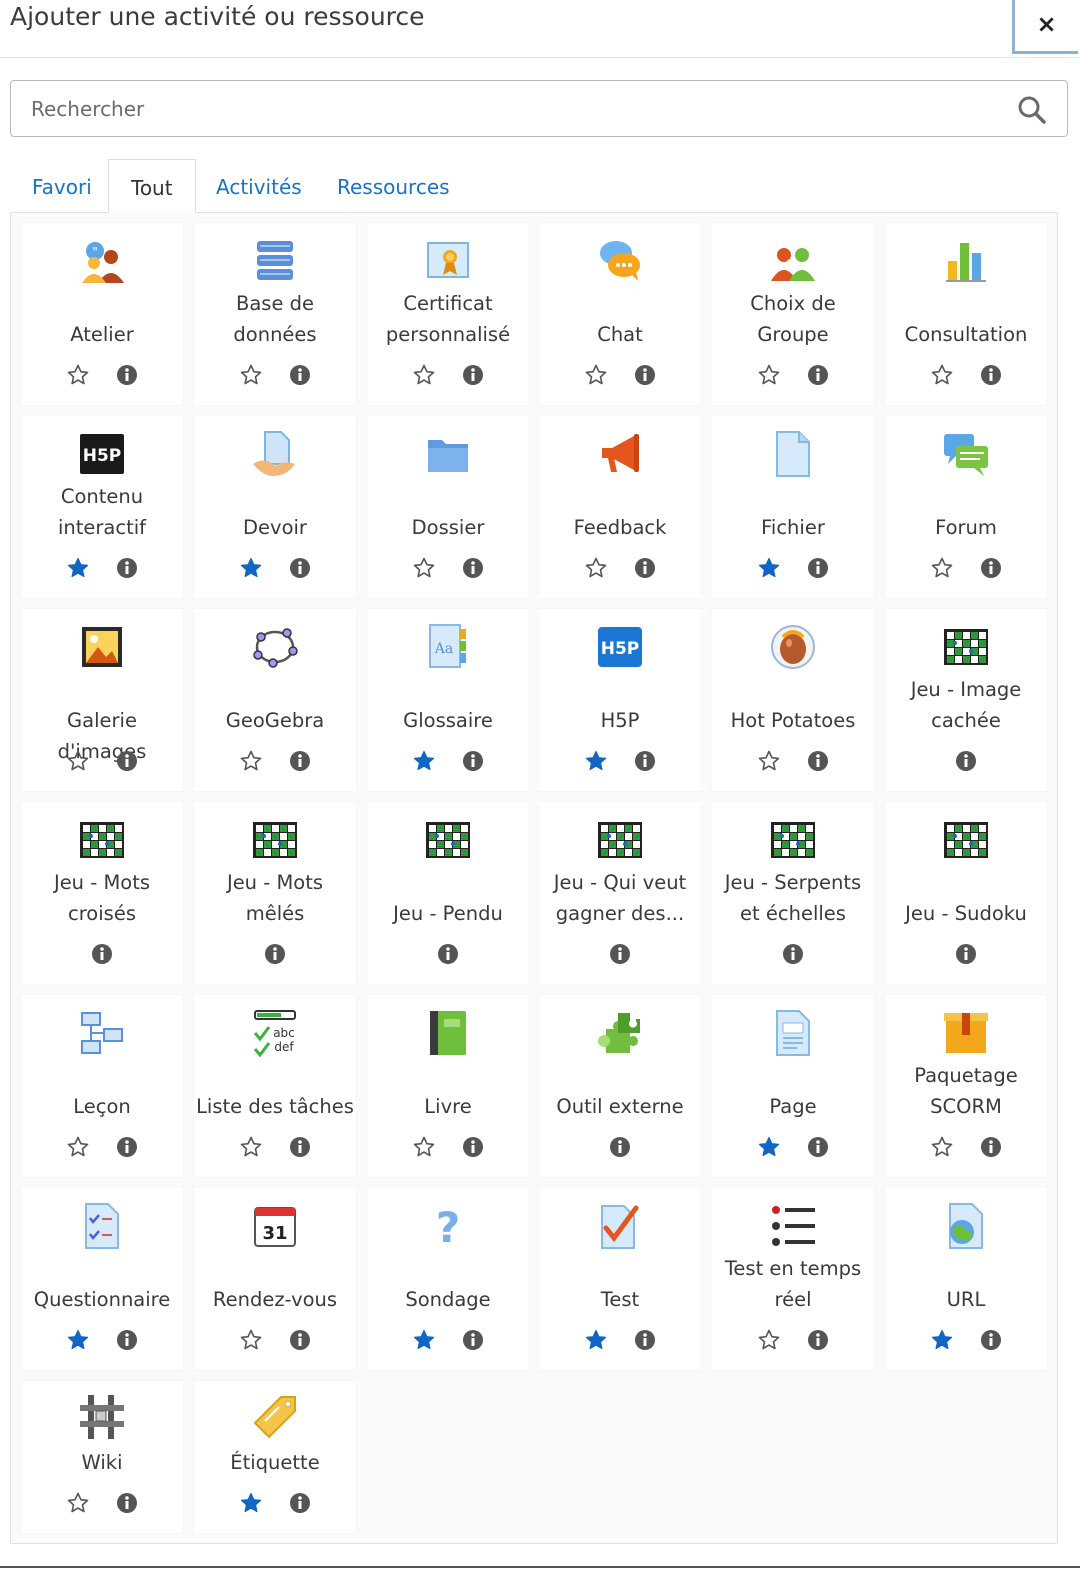 This screenshot has width=1080, height=1582. Describe the element at coordinates (966, 1279) in the screenshot. I see `module-card-url: URL` at that location.